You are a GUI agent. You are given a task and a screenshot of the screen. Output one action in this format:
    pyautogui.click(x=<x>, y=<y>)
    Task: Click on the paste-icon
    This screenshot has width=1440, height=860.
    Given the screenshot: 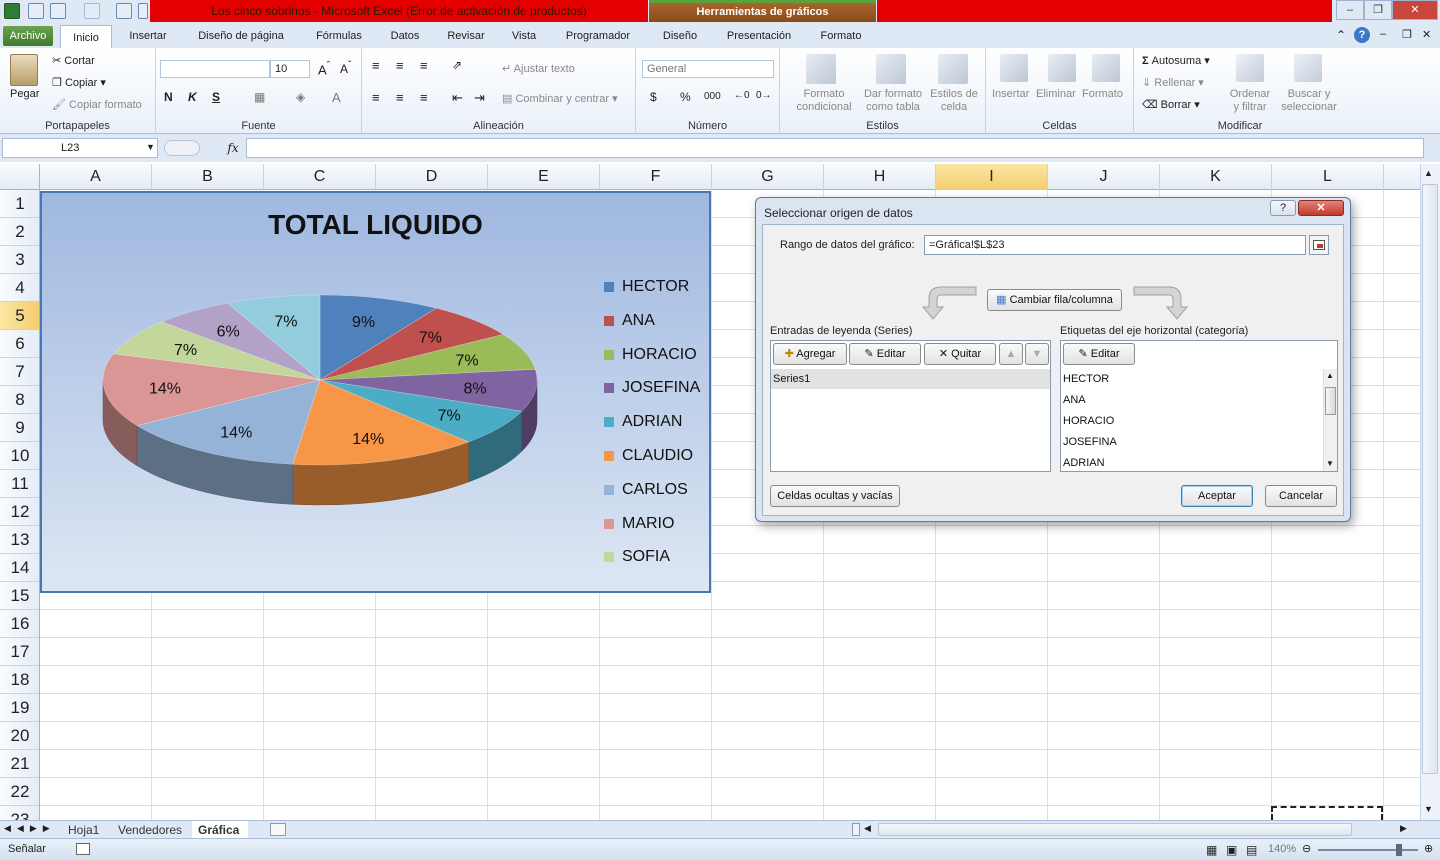 What is the action you would take?
    pyautogui.click(x=24, y=70)
    